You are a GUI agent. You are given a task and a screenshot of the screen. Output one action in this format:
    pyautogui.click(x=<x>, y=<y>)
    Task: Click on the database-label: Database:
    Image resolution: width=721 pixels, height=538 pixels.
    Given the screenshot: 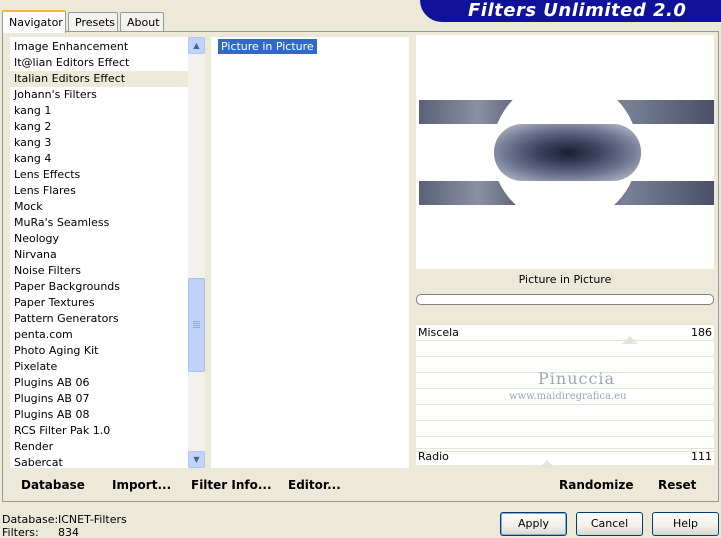 What is the action you would take?
    pyautogui.click(x=30, y=519)
    